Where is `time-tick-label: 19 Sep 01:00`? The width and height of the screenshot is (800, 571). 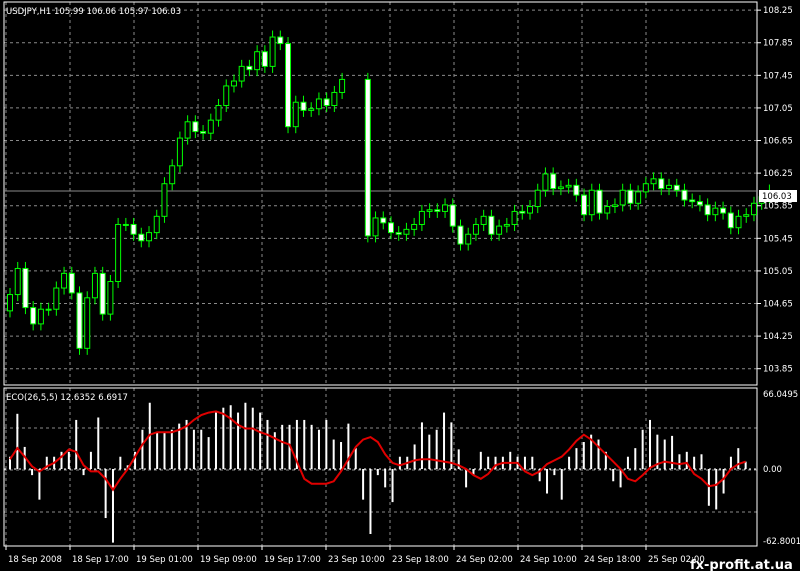 time-tick-label: 19 Sep 01:00 is located at coordinates (164, 560).